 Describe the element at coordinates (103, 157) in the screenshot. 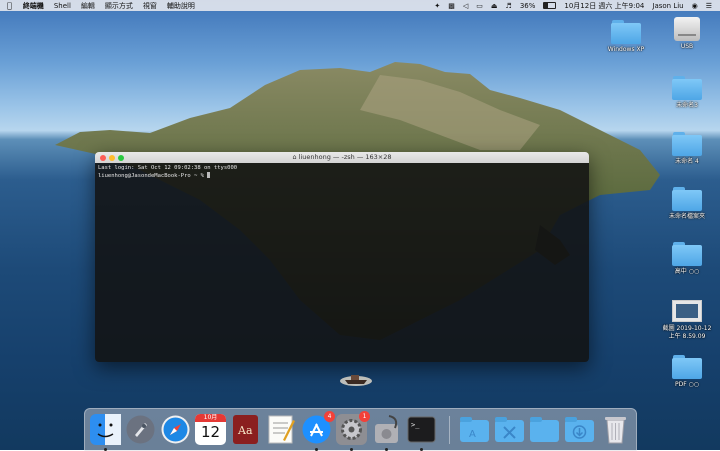

I see `close-button` at that location.